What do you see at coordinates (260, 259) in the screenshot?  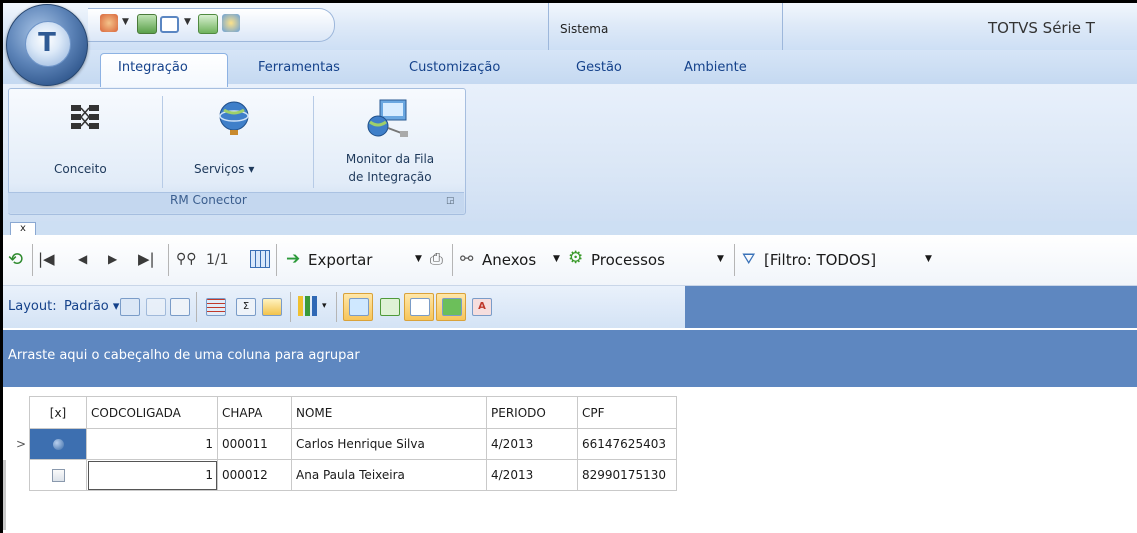 I see `grid-view-icon` at bounding box center [260, 259].